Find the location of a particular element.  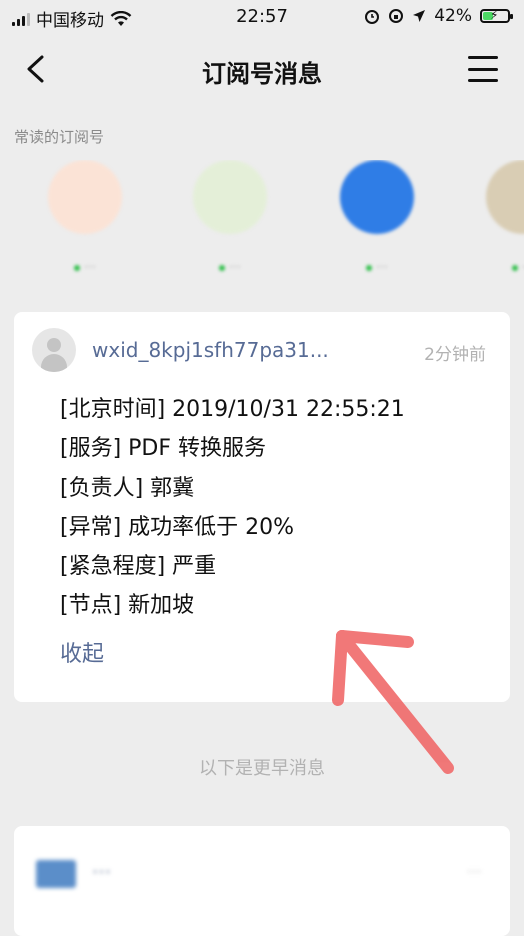

earlier-message-card: ··· ··· is located at coordinates (262, 881).